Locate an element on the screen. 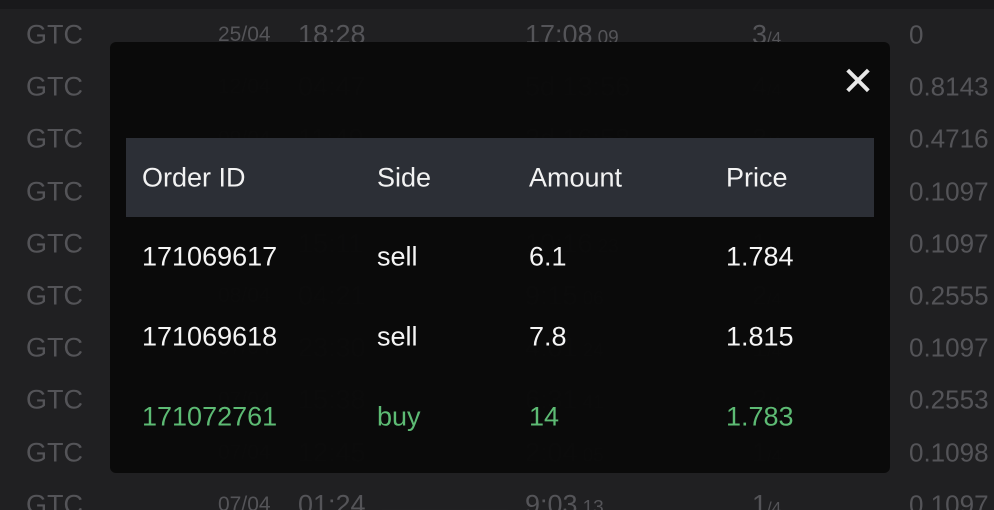 The width and height of the screenshot is (994, 510). order-id: 171072761 is located at coordinates (210, 416).